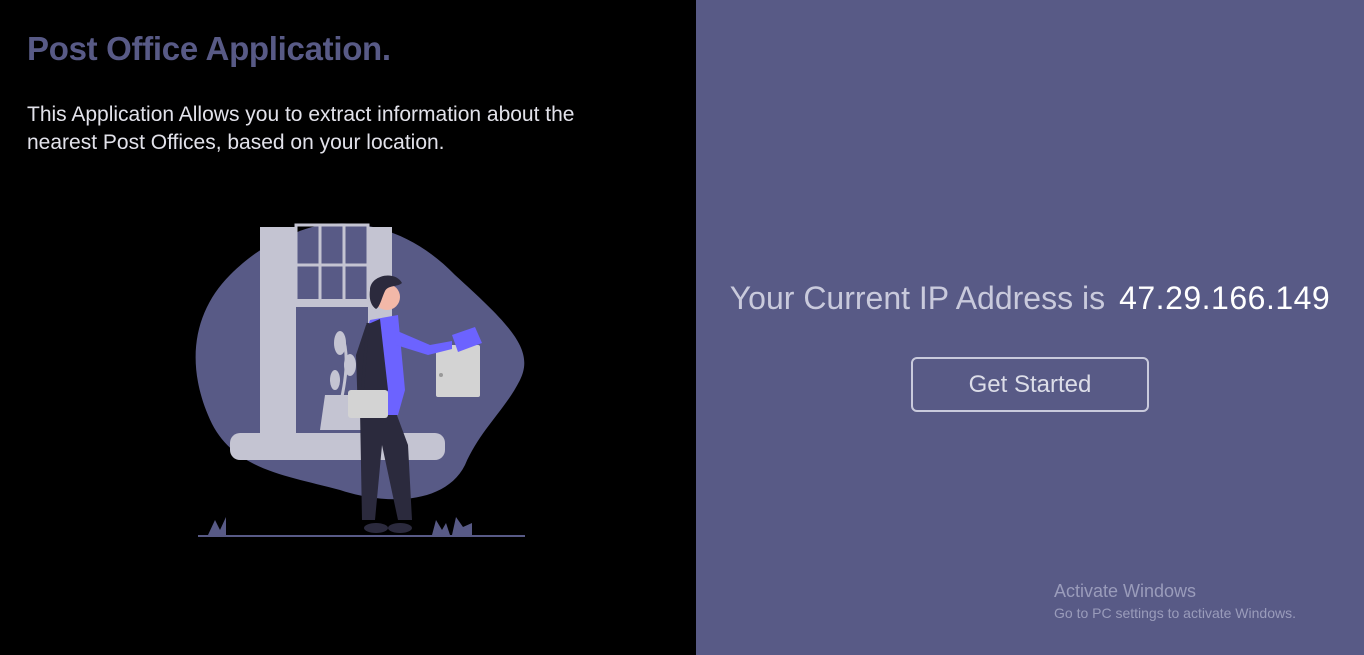 This screenshot has width=1364, height=655. I want to click on ip-address-line: Your Current IP Address is 47.29.166.149, so click(1030, 298).